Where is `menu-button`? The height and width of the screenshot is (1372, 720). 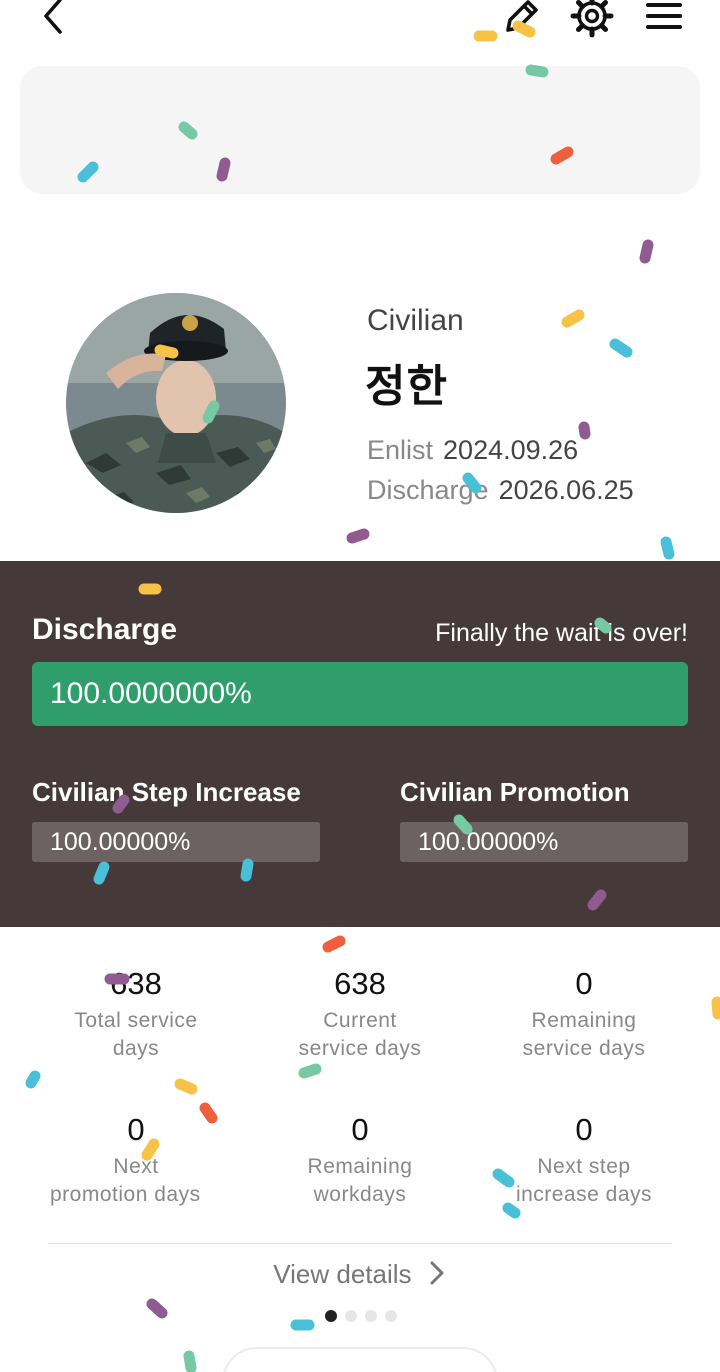
menu-button is located at coordinates (664, 19).